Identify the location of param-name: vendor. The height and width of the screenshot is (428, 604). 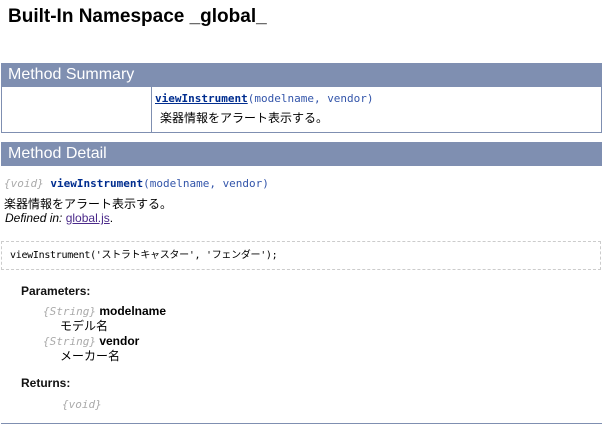
(119, 341).